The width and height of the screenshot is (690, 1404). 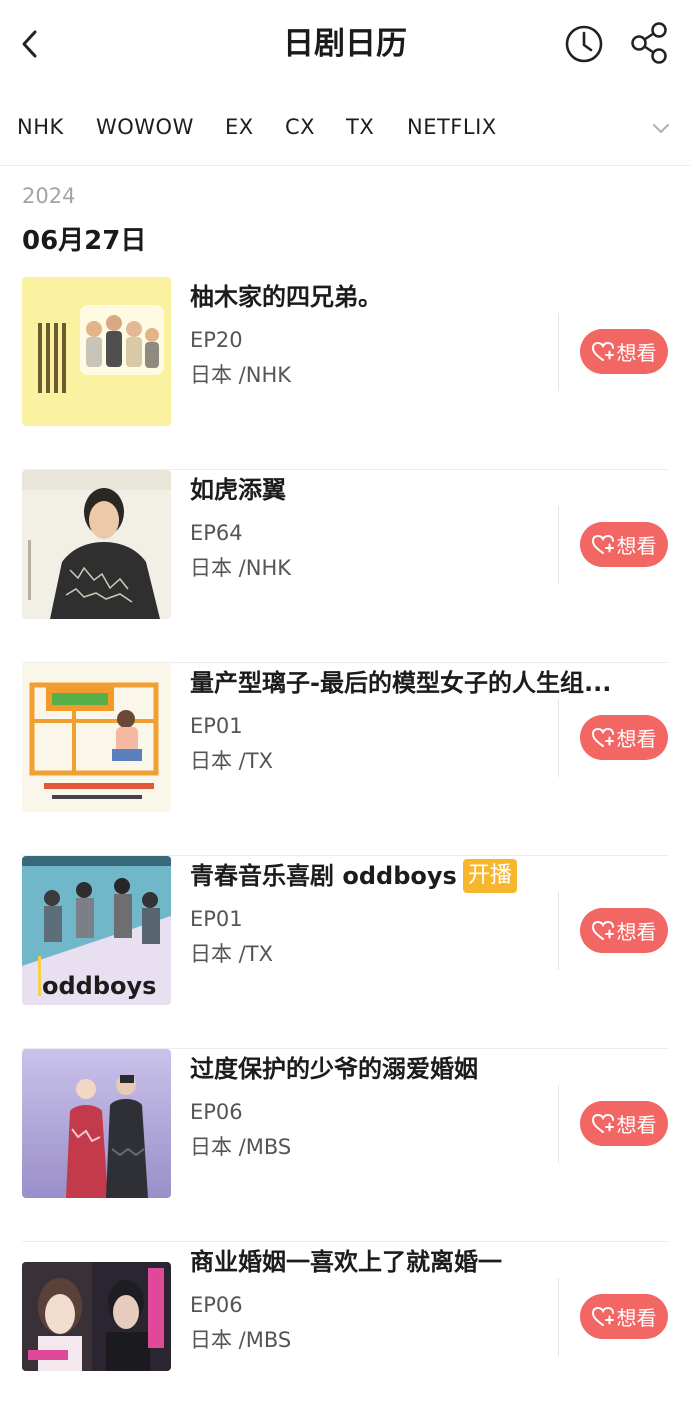 I want to click on drama-title-text: 青春音乐喜剧 oddboys, so click(x=323, y=876).